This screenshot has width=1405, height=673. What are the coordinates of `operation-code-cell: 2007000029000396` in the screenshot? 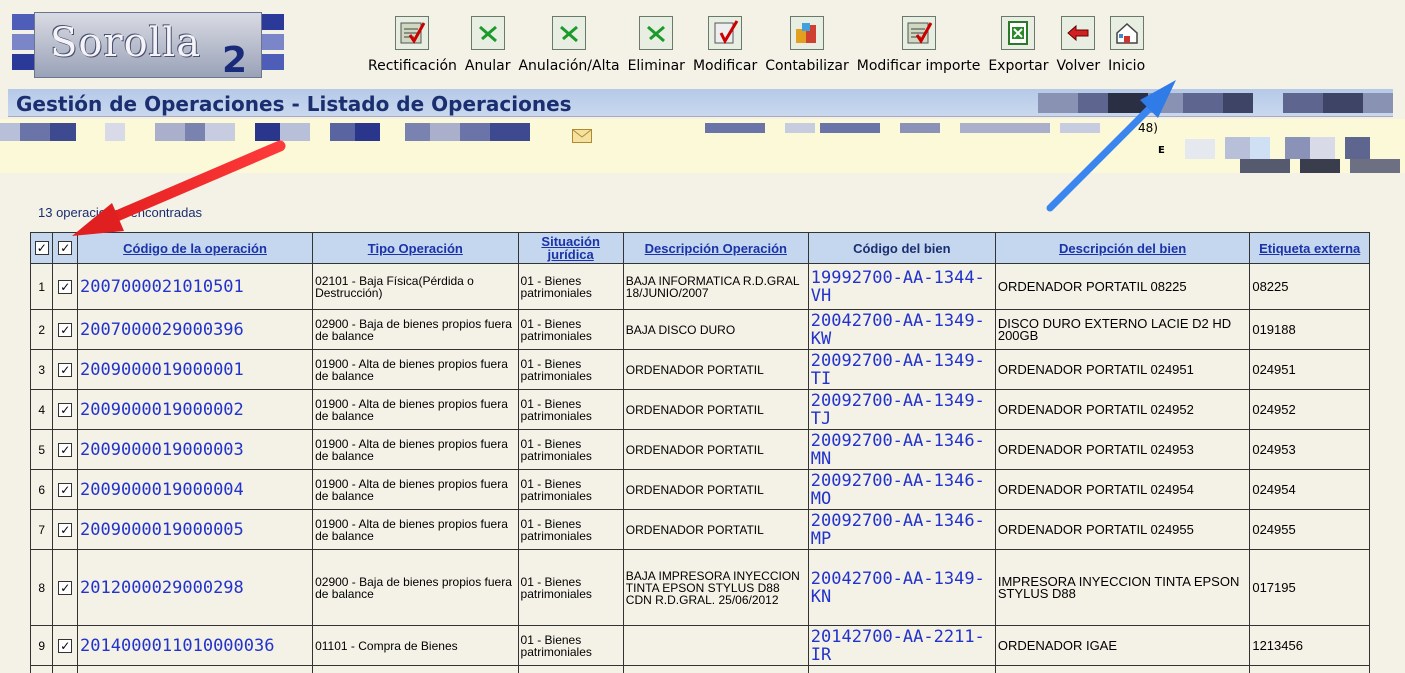 It's located at (195, 329).